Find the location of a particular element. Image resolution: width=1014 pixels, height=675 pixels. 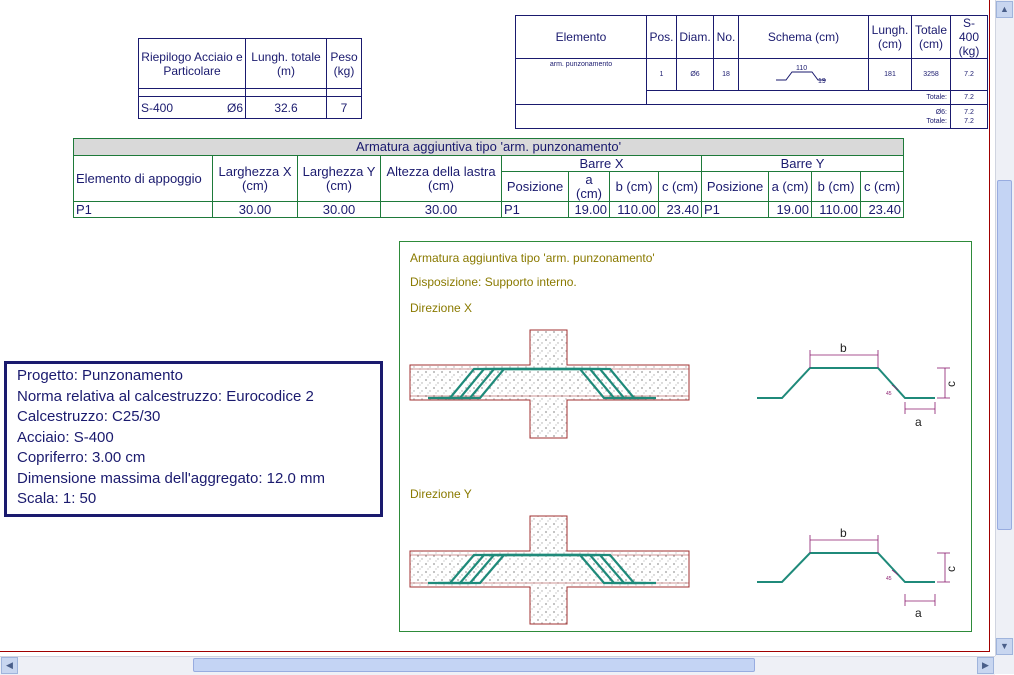

bar-x-label-b: b is located at coordinates (843, 348).